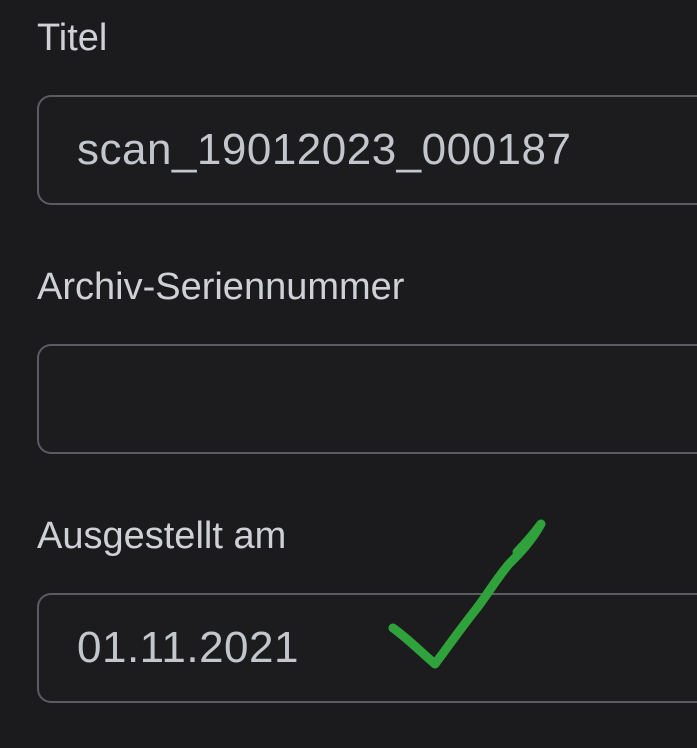 The image size is (697, 748). I want to click on title-field-container, so click(348, 151).